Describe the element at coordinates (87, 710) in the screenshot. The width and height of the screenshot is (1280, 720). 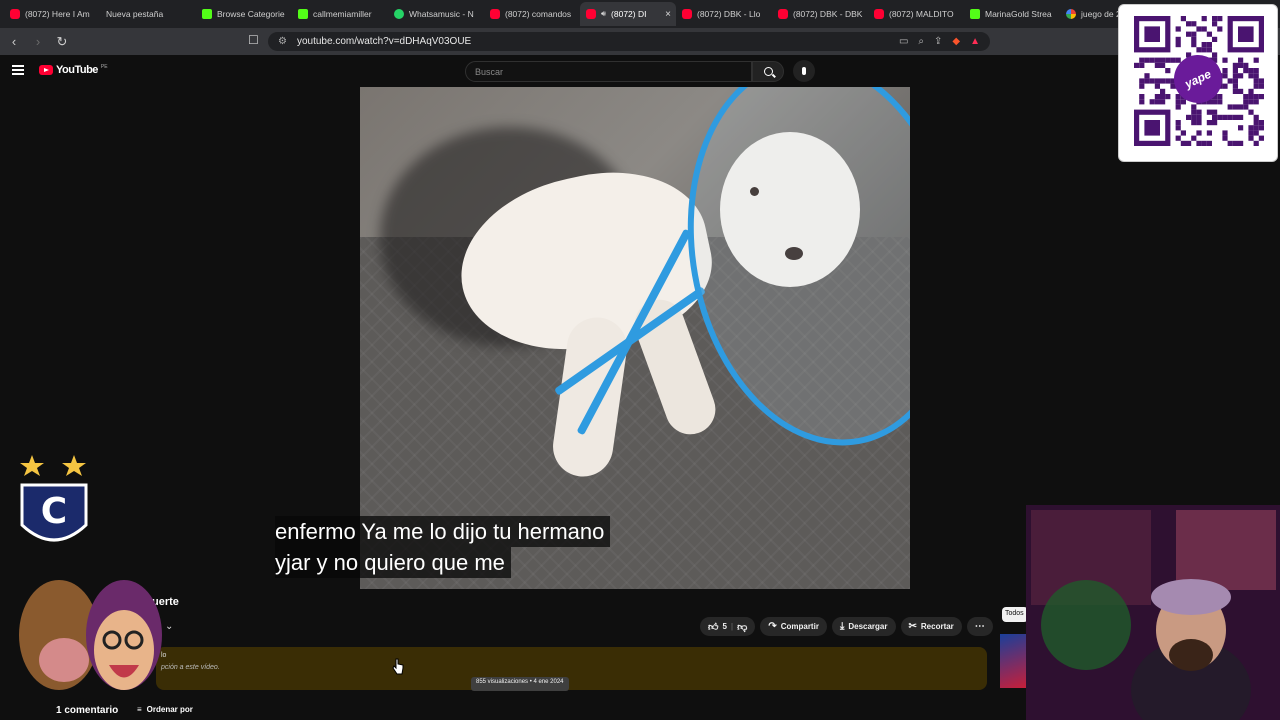
I see `comments-count: 1 comentario` at that location.